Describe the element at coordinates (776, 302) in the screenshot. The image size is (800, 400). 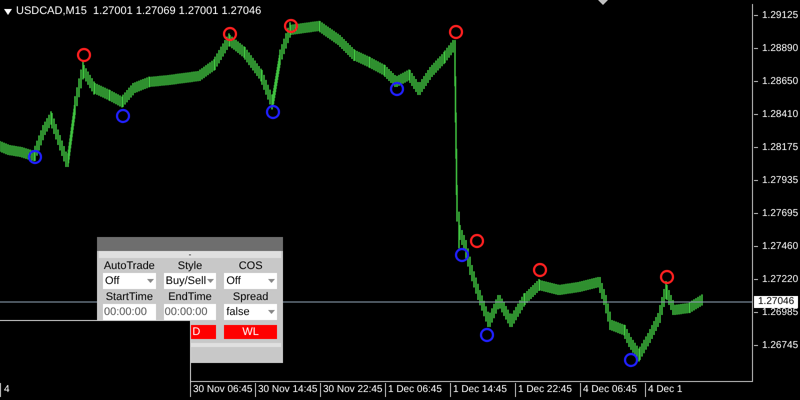
I see `current-price-label: 1.27046` at that location.